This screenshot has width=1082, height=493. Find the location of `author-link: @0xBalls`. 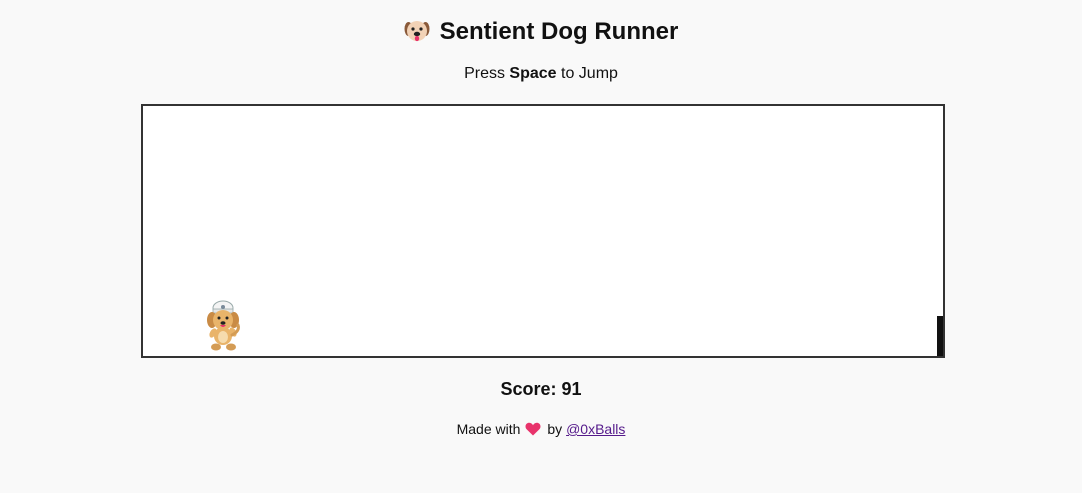

author-link: @0xBalls is located at coordinates (595, 429).